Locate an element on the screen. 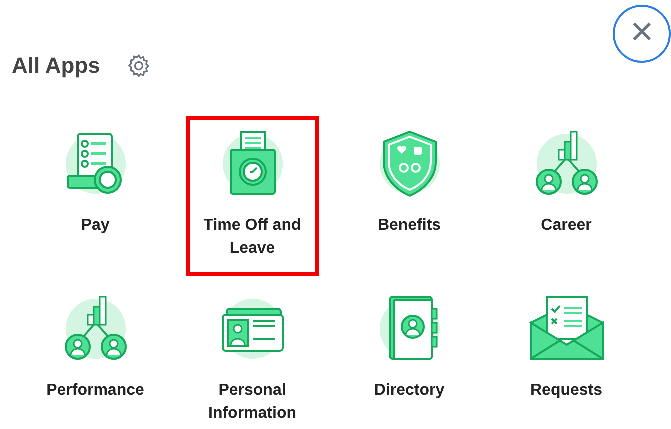 The image size is (671, 429). close-button: × is located at coordinates (642, 34).